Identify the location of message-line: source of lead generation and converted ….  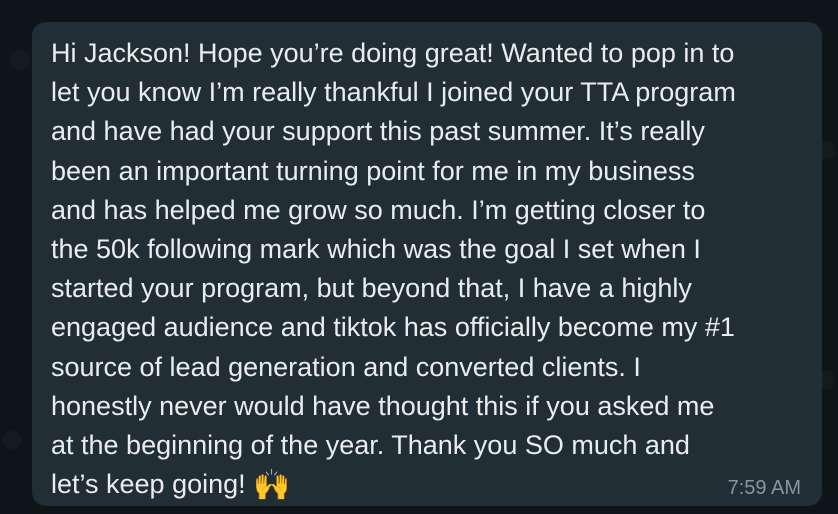
(346, 366).